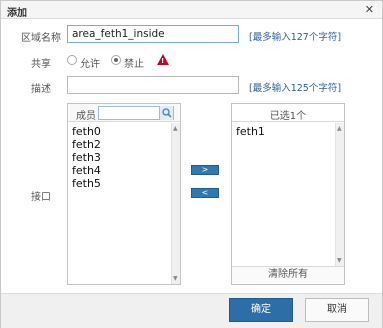  Describe the element at coordinates (166, 113) in the screenshot. I see `search-icon` at that location.